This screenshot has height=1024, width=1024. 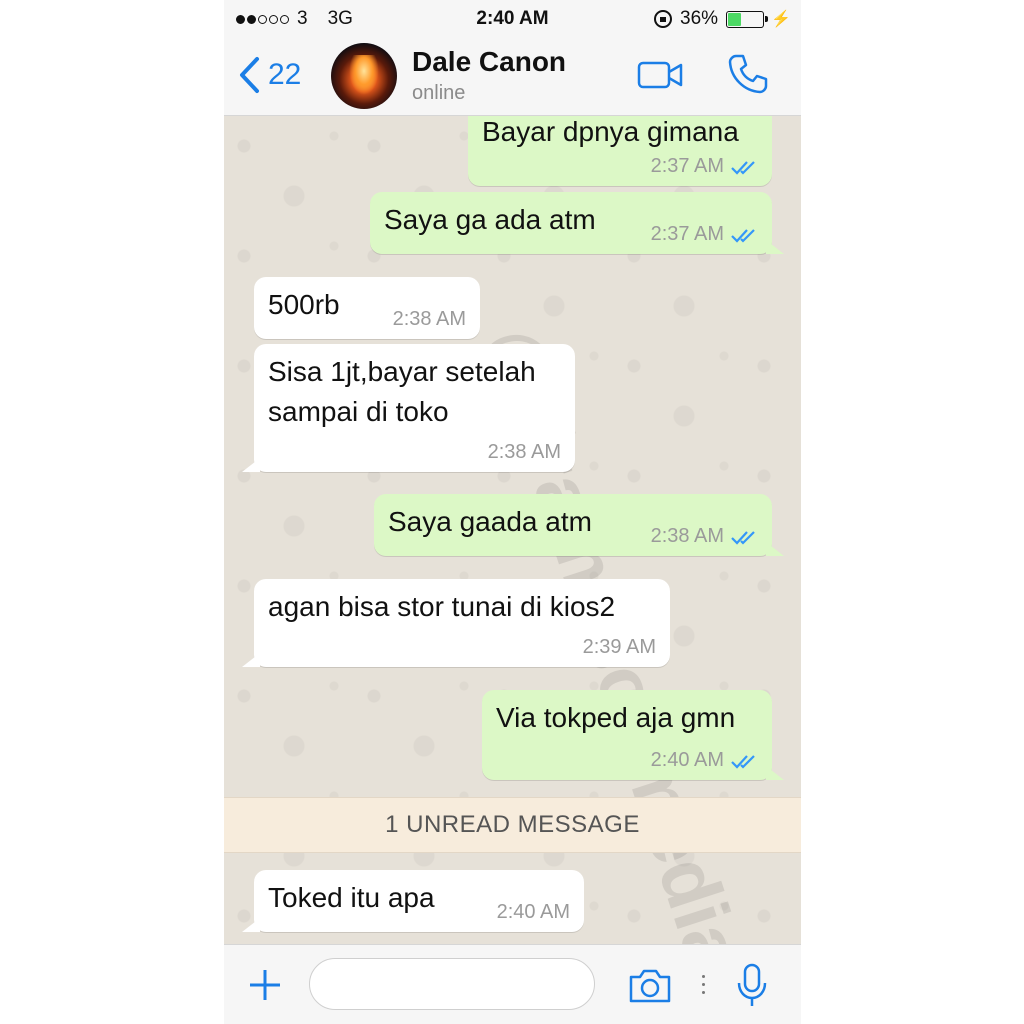 I want to click on battery-icon, so click(x=747, y=19).